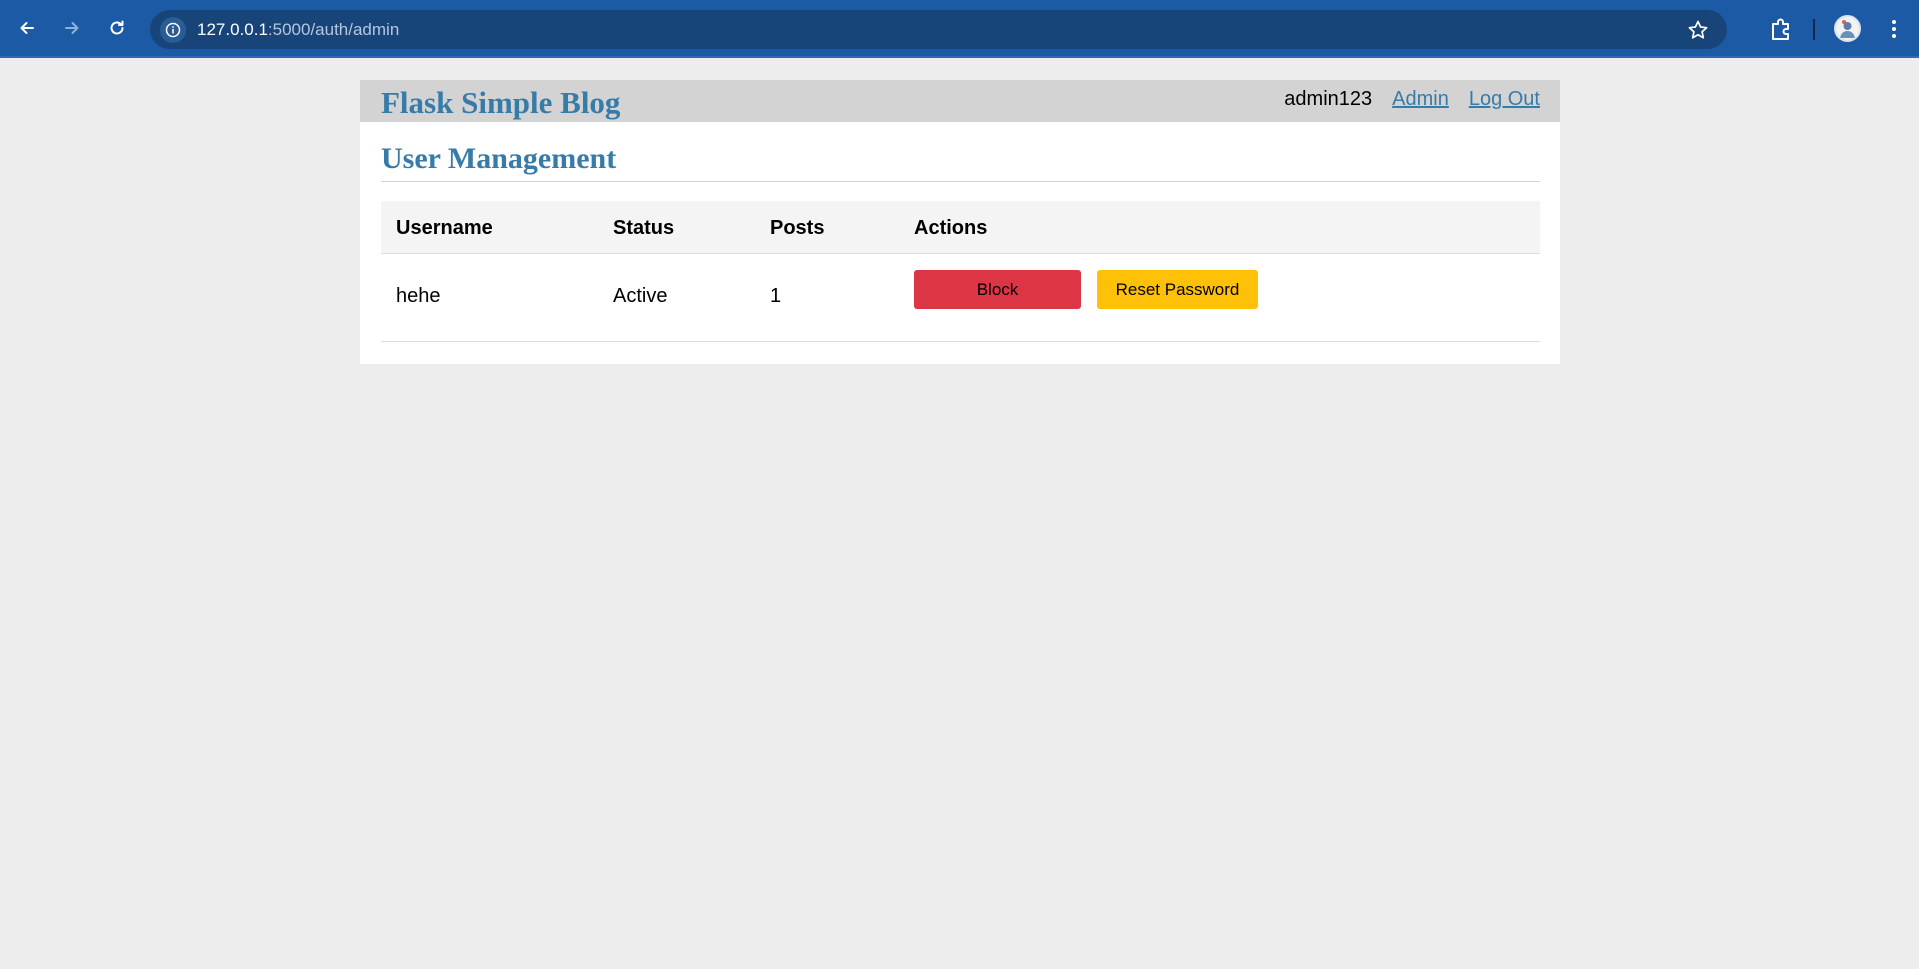 The width and height of the screenshot is (1919, 969). What do you see at coordinates (1086, 289) in the screenshot?
I see `row-actions: Block Reset Password` at bounding box center [1086, 289].